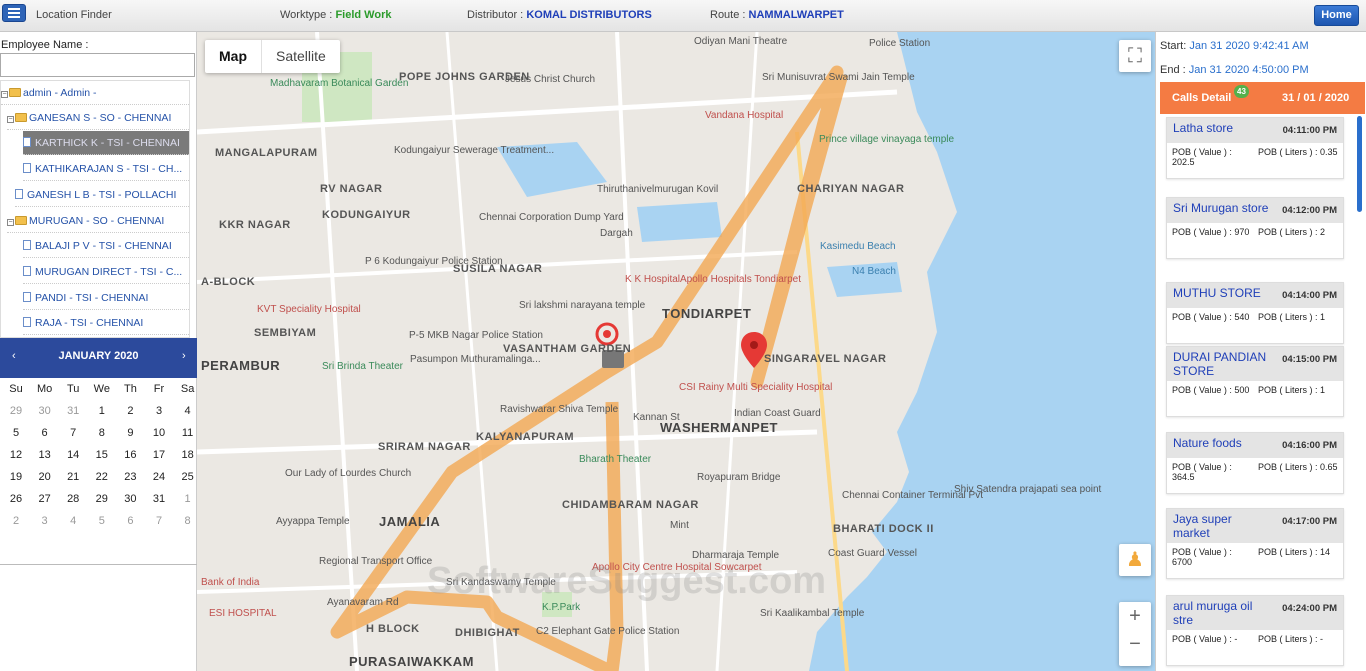 The width and height of the screenshot is (1366, 671). Describe the element at coordinates (1221, 613) in the screenshot. I see `store-name: arul muruga oil stre` at that location.